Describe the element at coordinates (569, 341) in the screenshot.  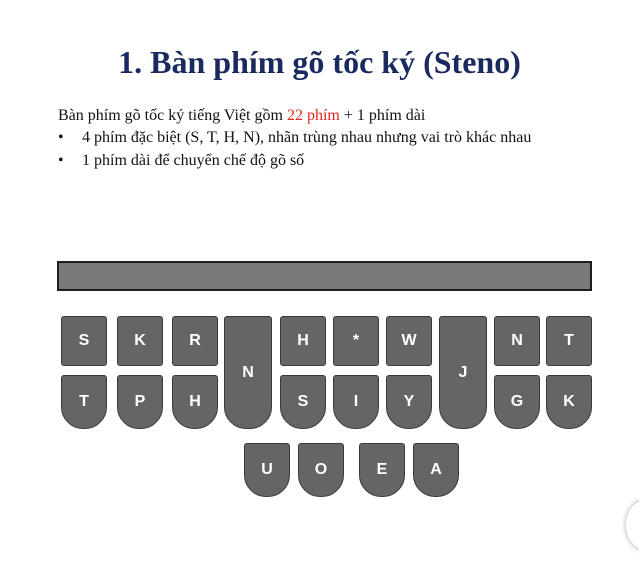
I see `key-top-t: T` at that location.